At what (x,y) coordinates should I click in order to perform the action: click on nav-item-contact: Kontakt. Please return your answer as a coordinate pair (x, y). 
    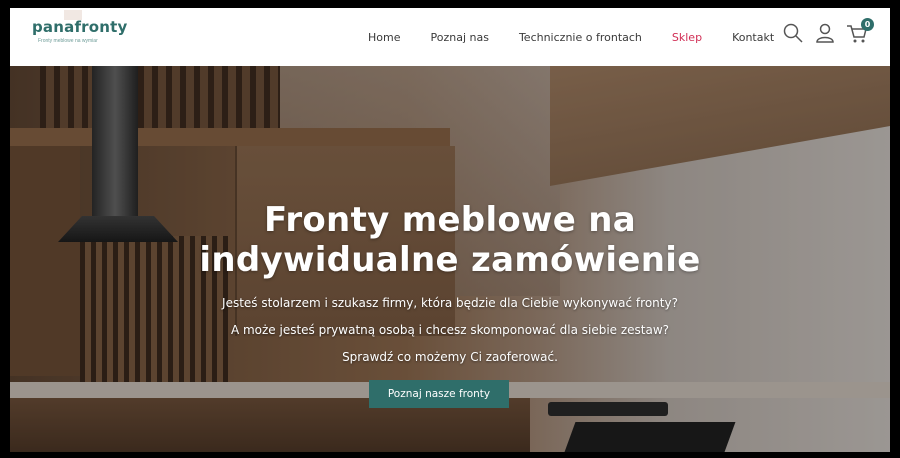
    Looking at the image, I should click on (753, 37).